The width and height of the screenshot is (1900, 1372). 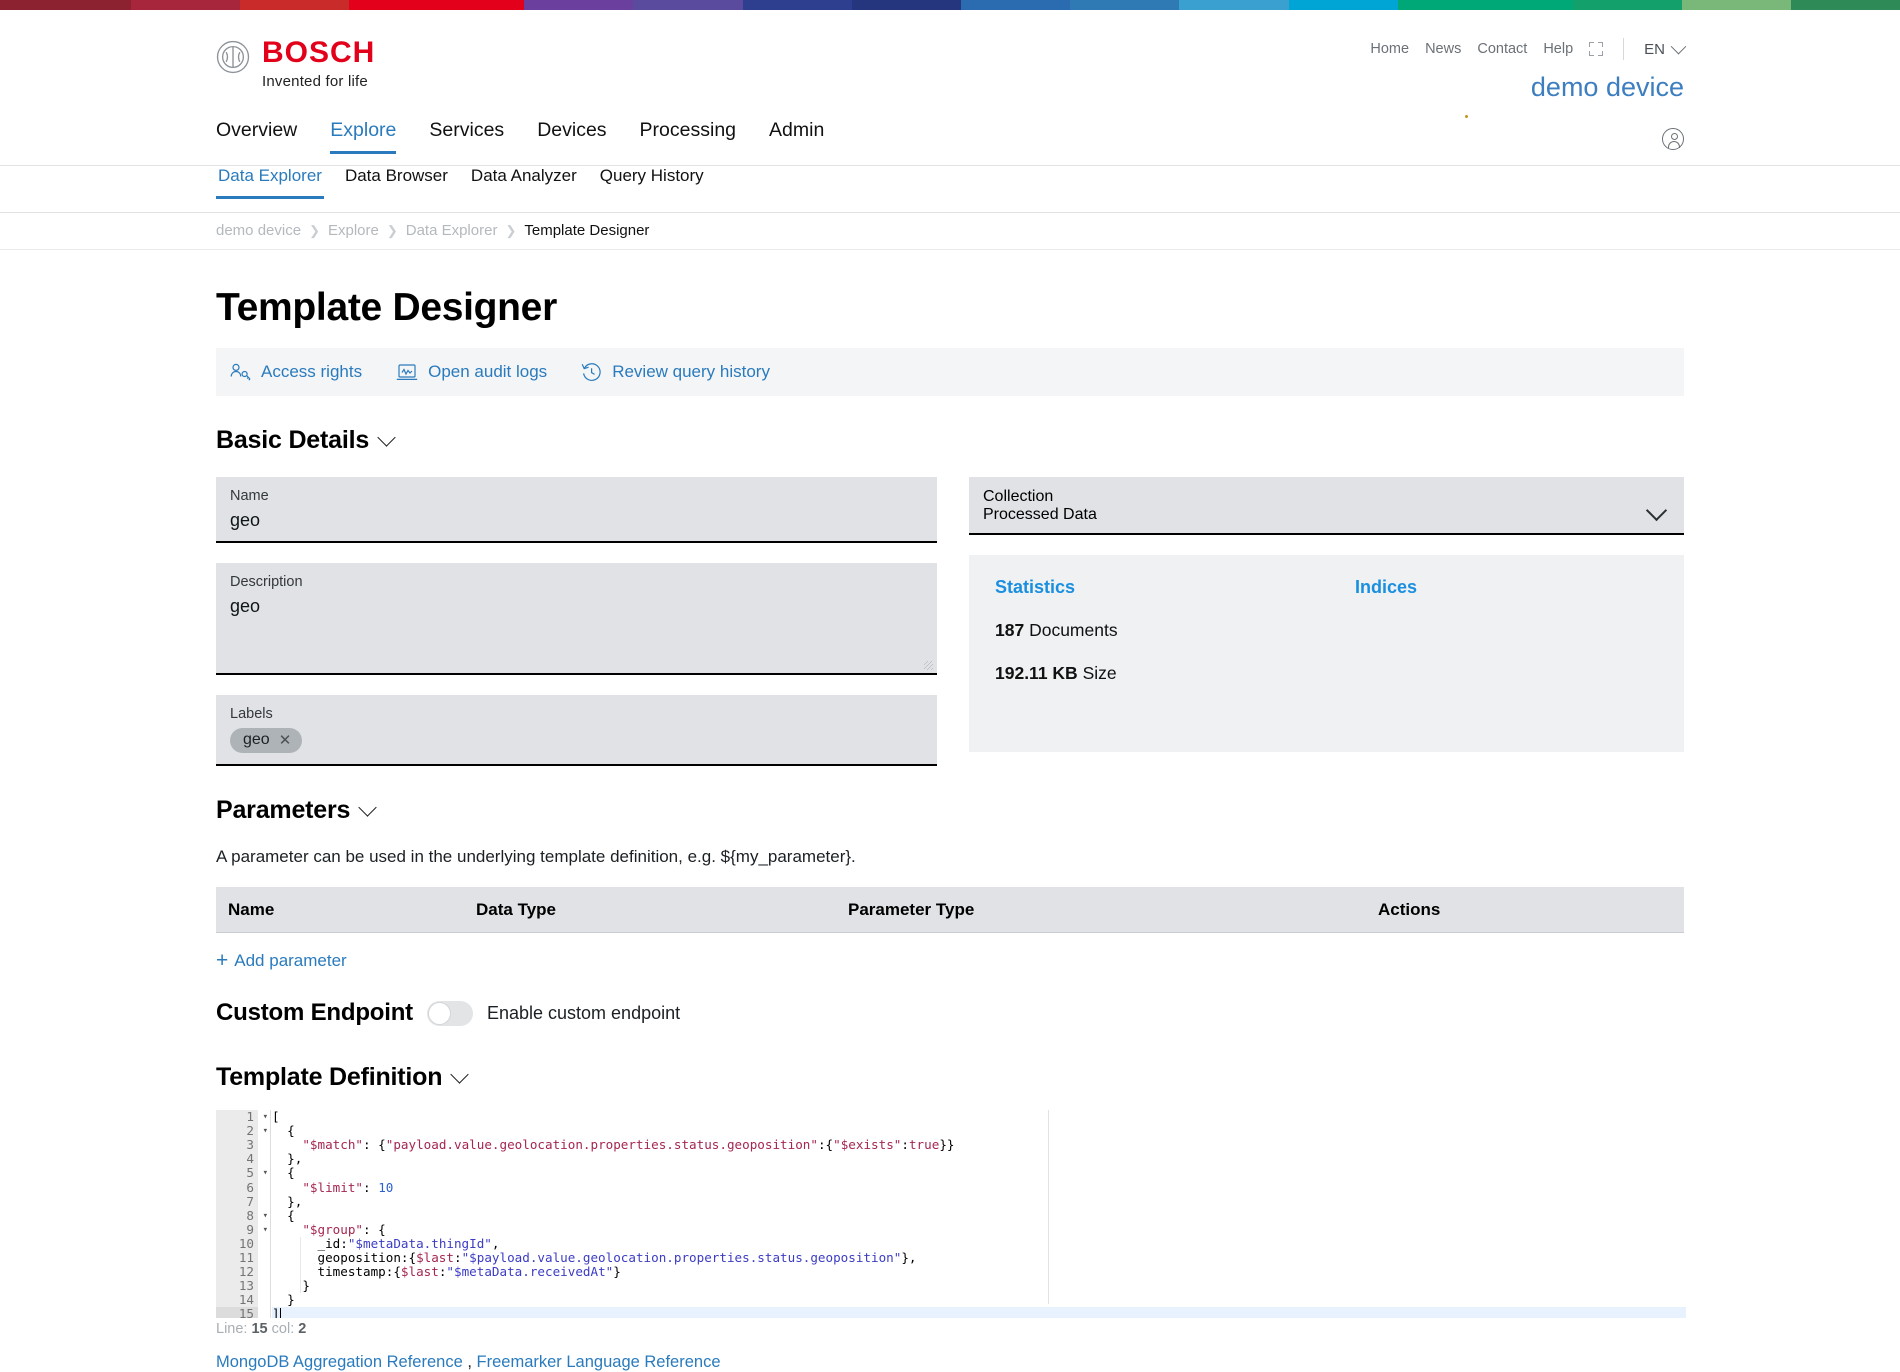 What do you see at coordinates (652, 182) in the screenshot?
I see `tab-query-history: Query History` at bounding box center [652, 182].